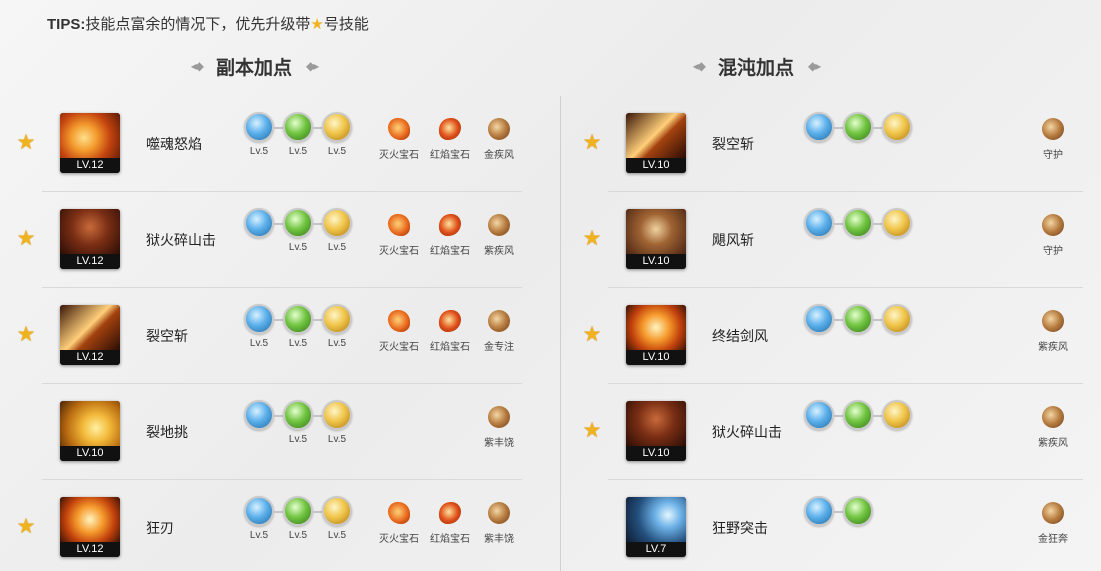  I want to click on skill-icon: LV.7, so click(656, 527).